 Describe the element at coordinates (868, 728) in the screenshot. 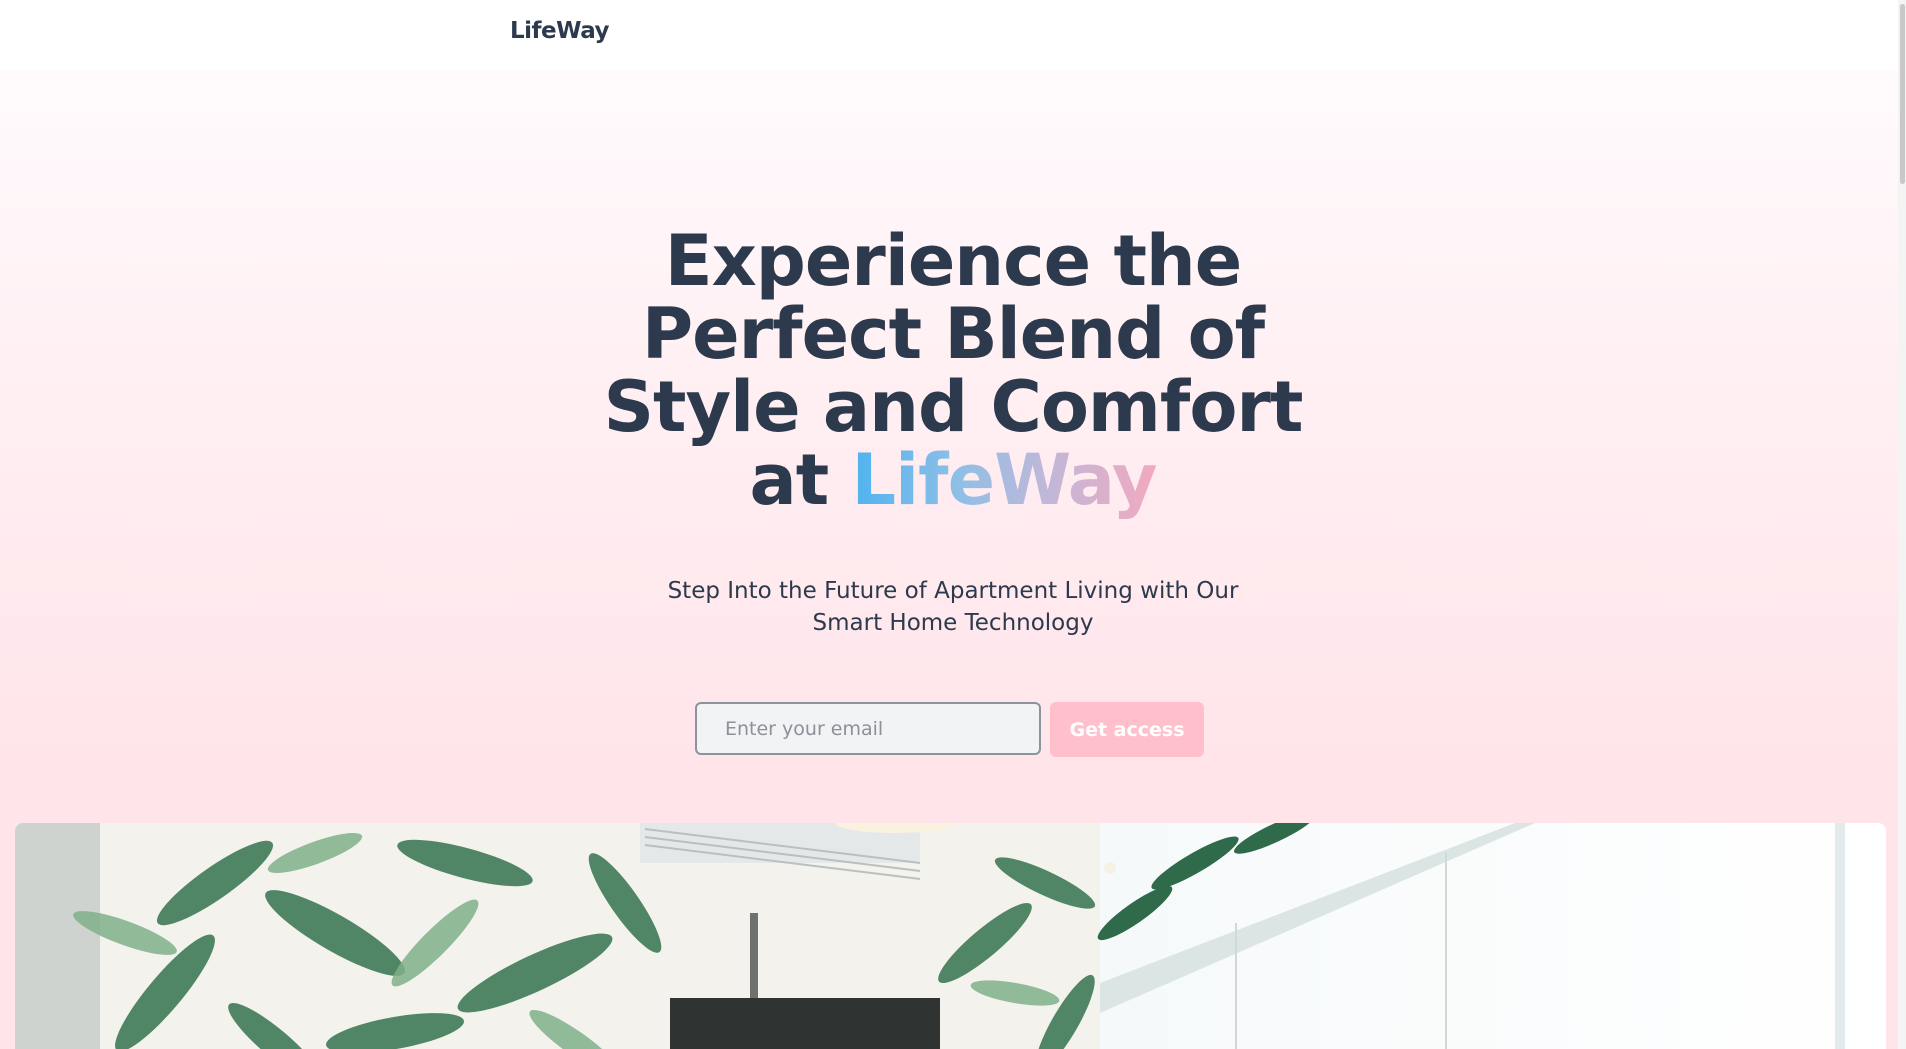

I see `email-input` at that location.